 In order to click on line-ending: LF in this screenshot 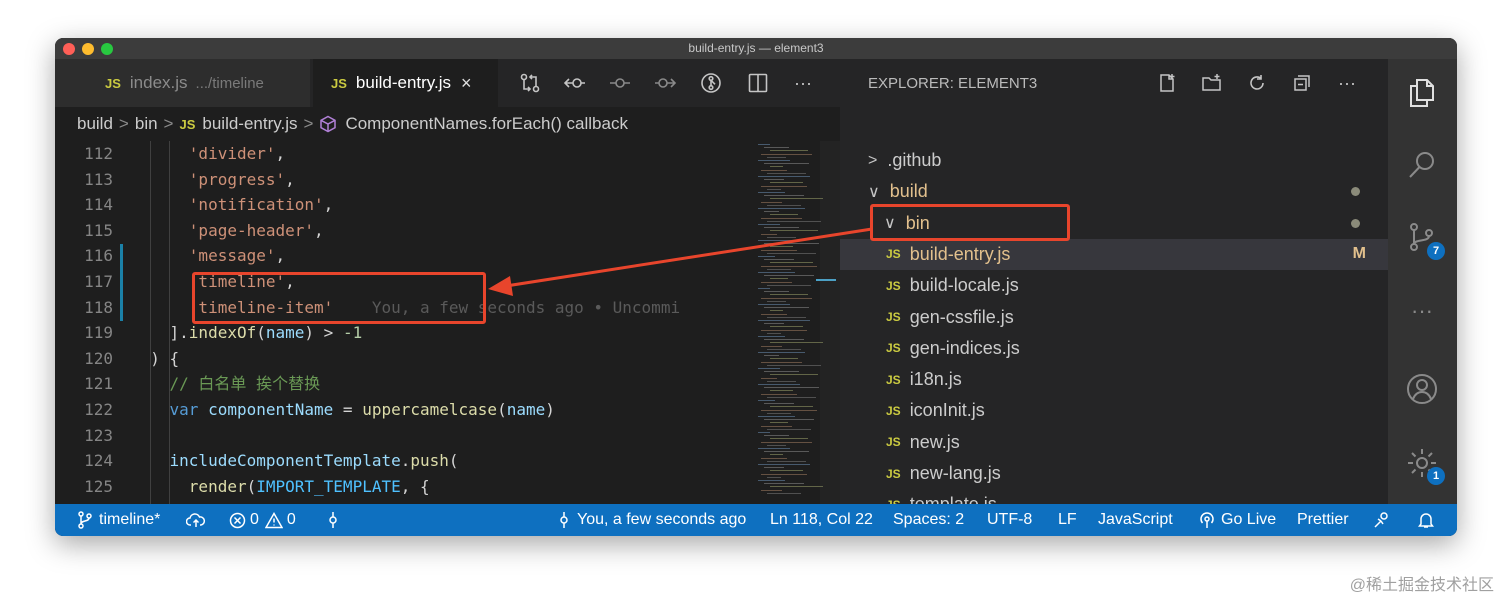, I will do `click(1067, 520)`.